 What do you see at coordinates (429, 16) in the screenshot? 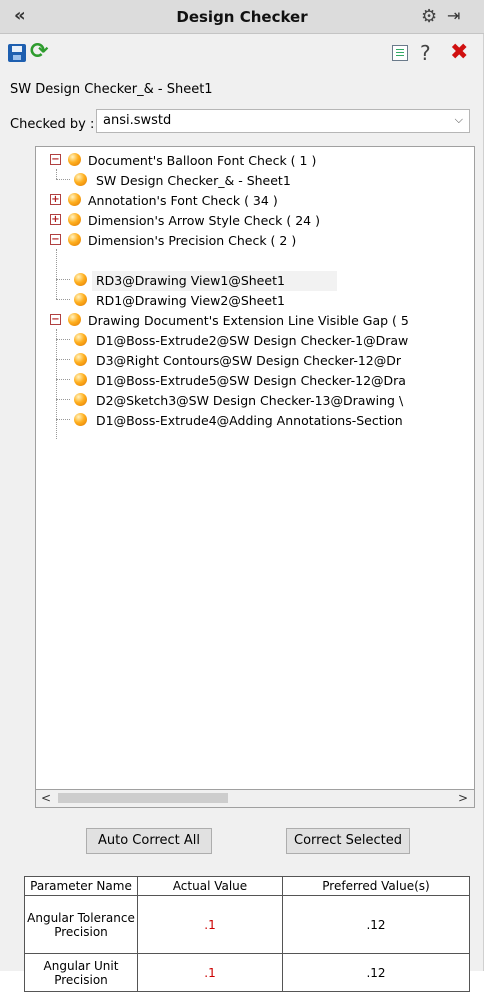
I see `gear-icon: ⚙` at bounding box center [429, 16].